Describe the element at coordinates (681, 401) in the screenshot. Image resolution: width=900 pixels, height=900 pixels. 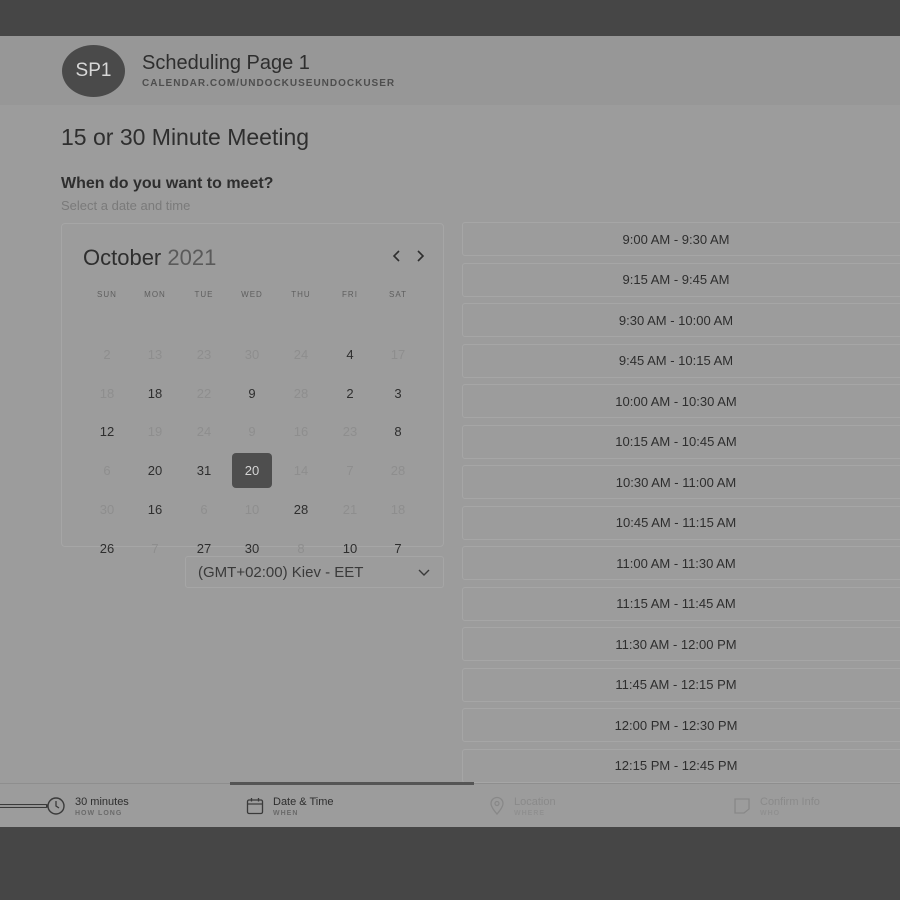
I see `time-slot-button: 10:00 AM - 10:30 AM` at that location.